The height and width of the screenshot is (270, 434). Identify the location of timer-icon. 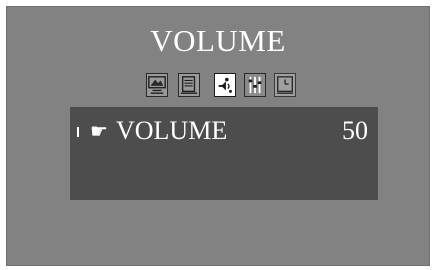
(285, 85).